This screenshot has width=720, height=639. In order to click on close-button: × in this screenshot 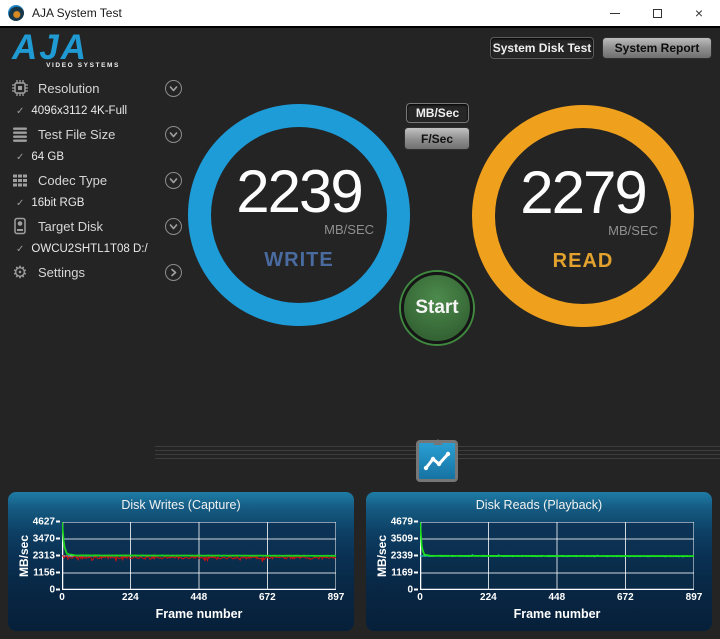, I will do `click(699, 13)`.